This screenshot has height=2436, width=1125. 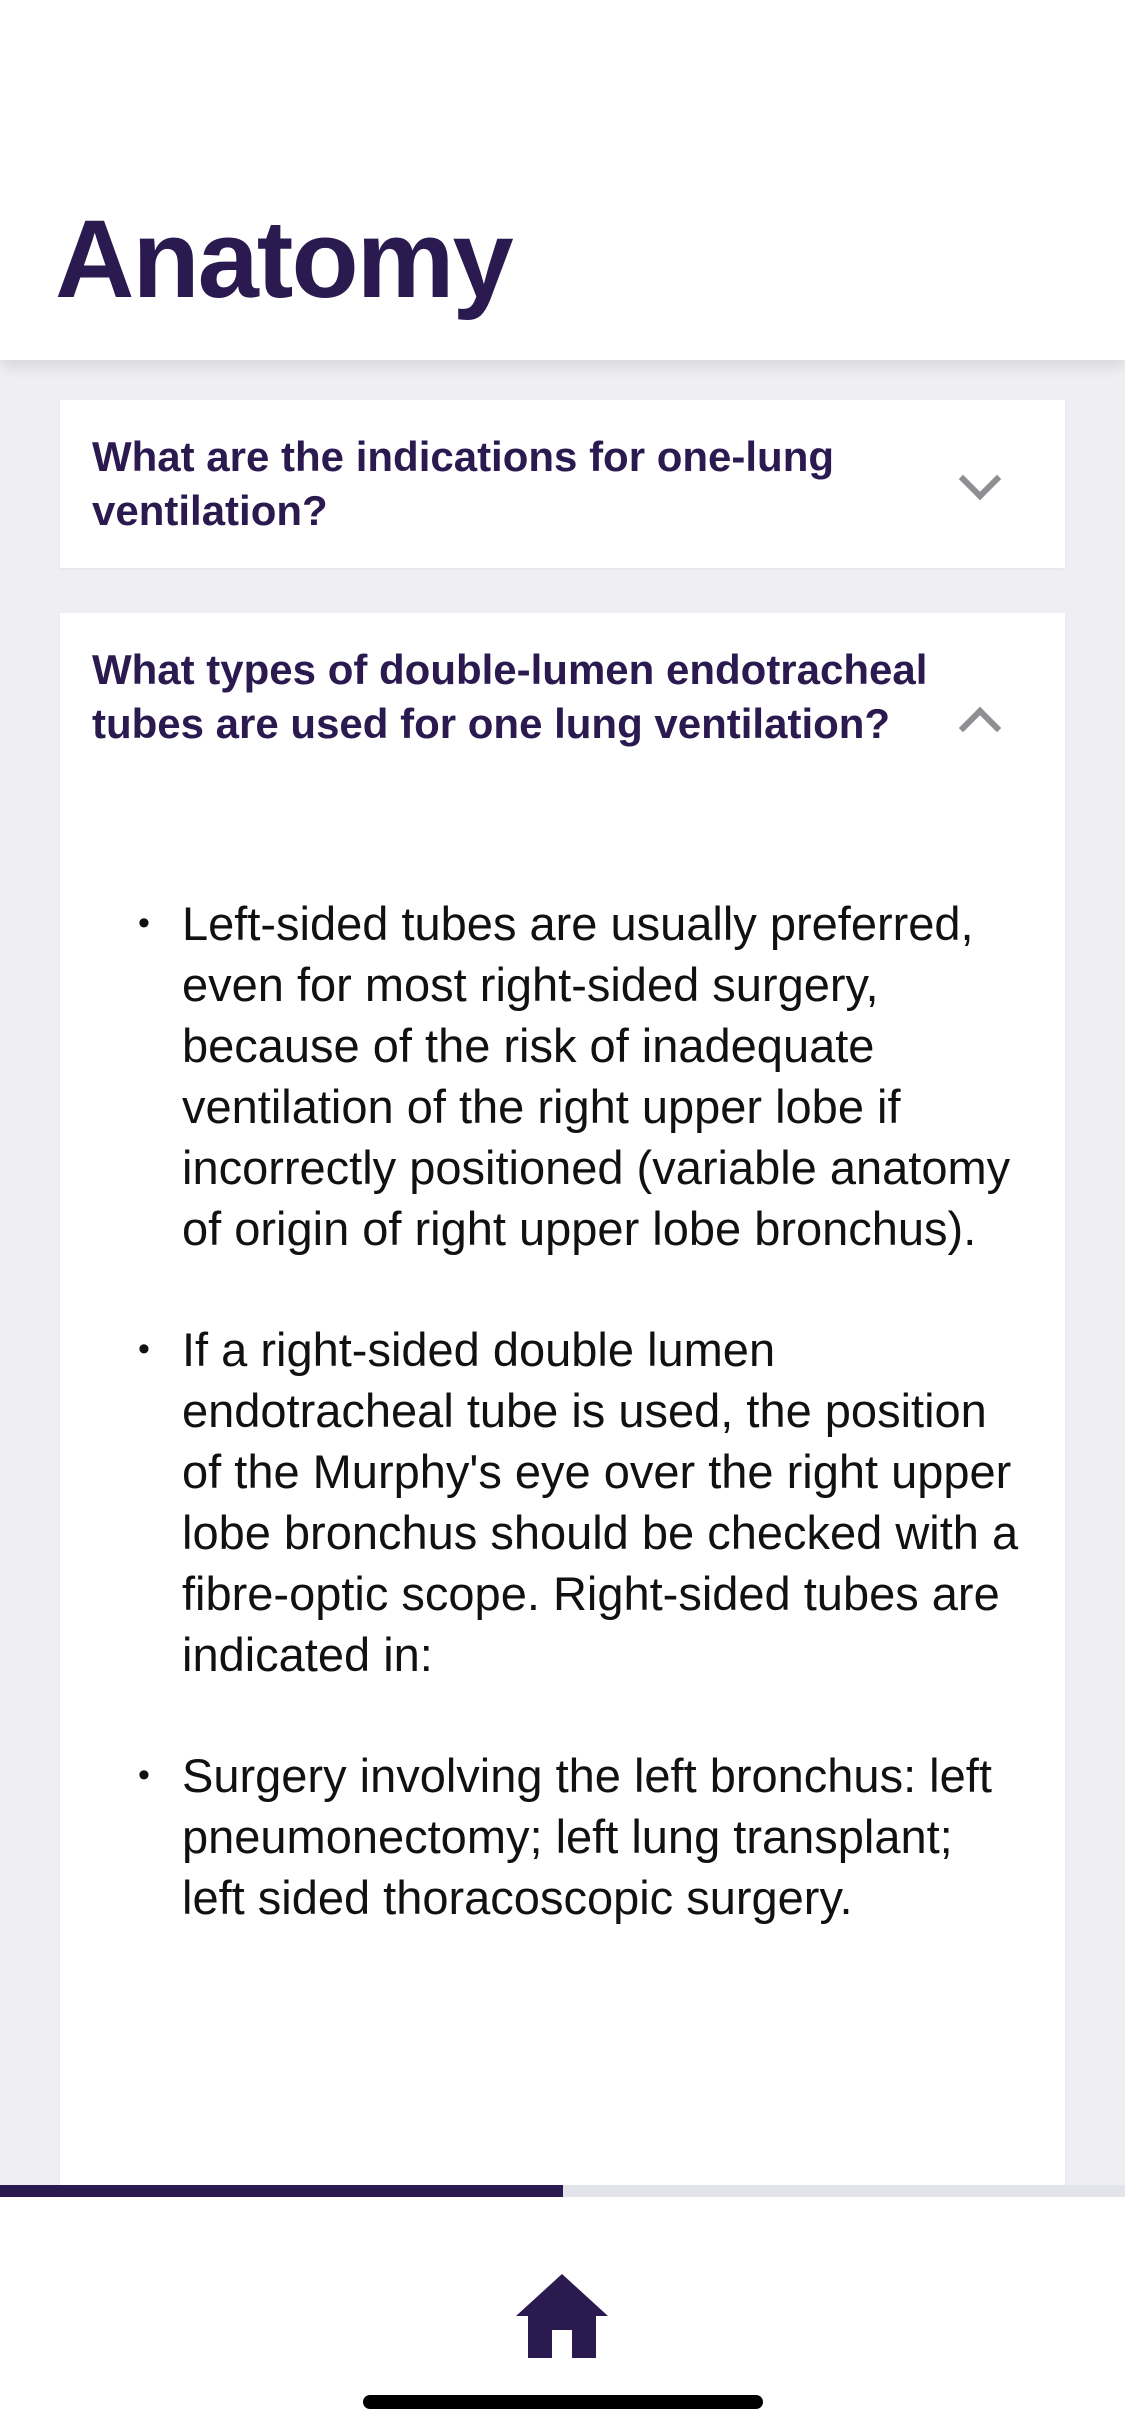 I want to click on progress-fill, so click(x=281, y=2191).